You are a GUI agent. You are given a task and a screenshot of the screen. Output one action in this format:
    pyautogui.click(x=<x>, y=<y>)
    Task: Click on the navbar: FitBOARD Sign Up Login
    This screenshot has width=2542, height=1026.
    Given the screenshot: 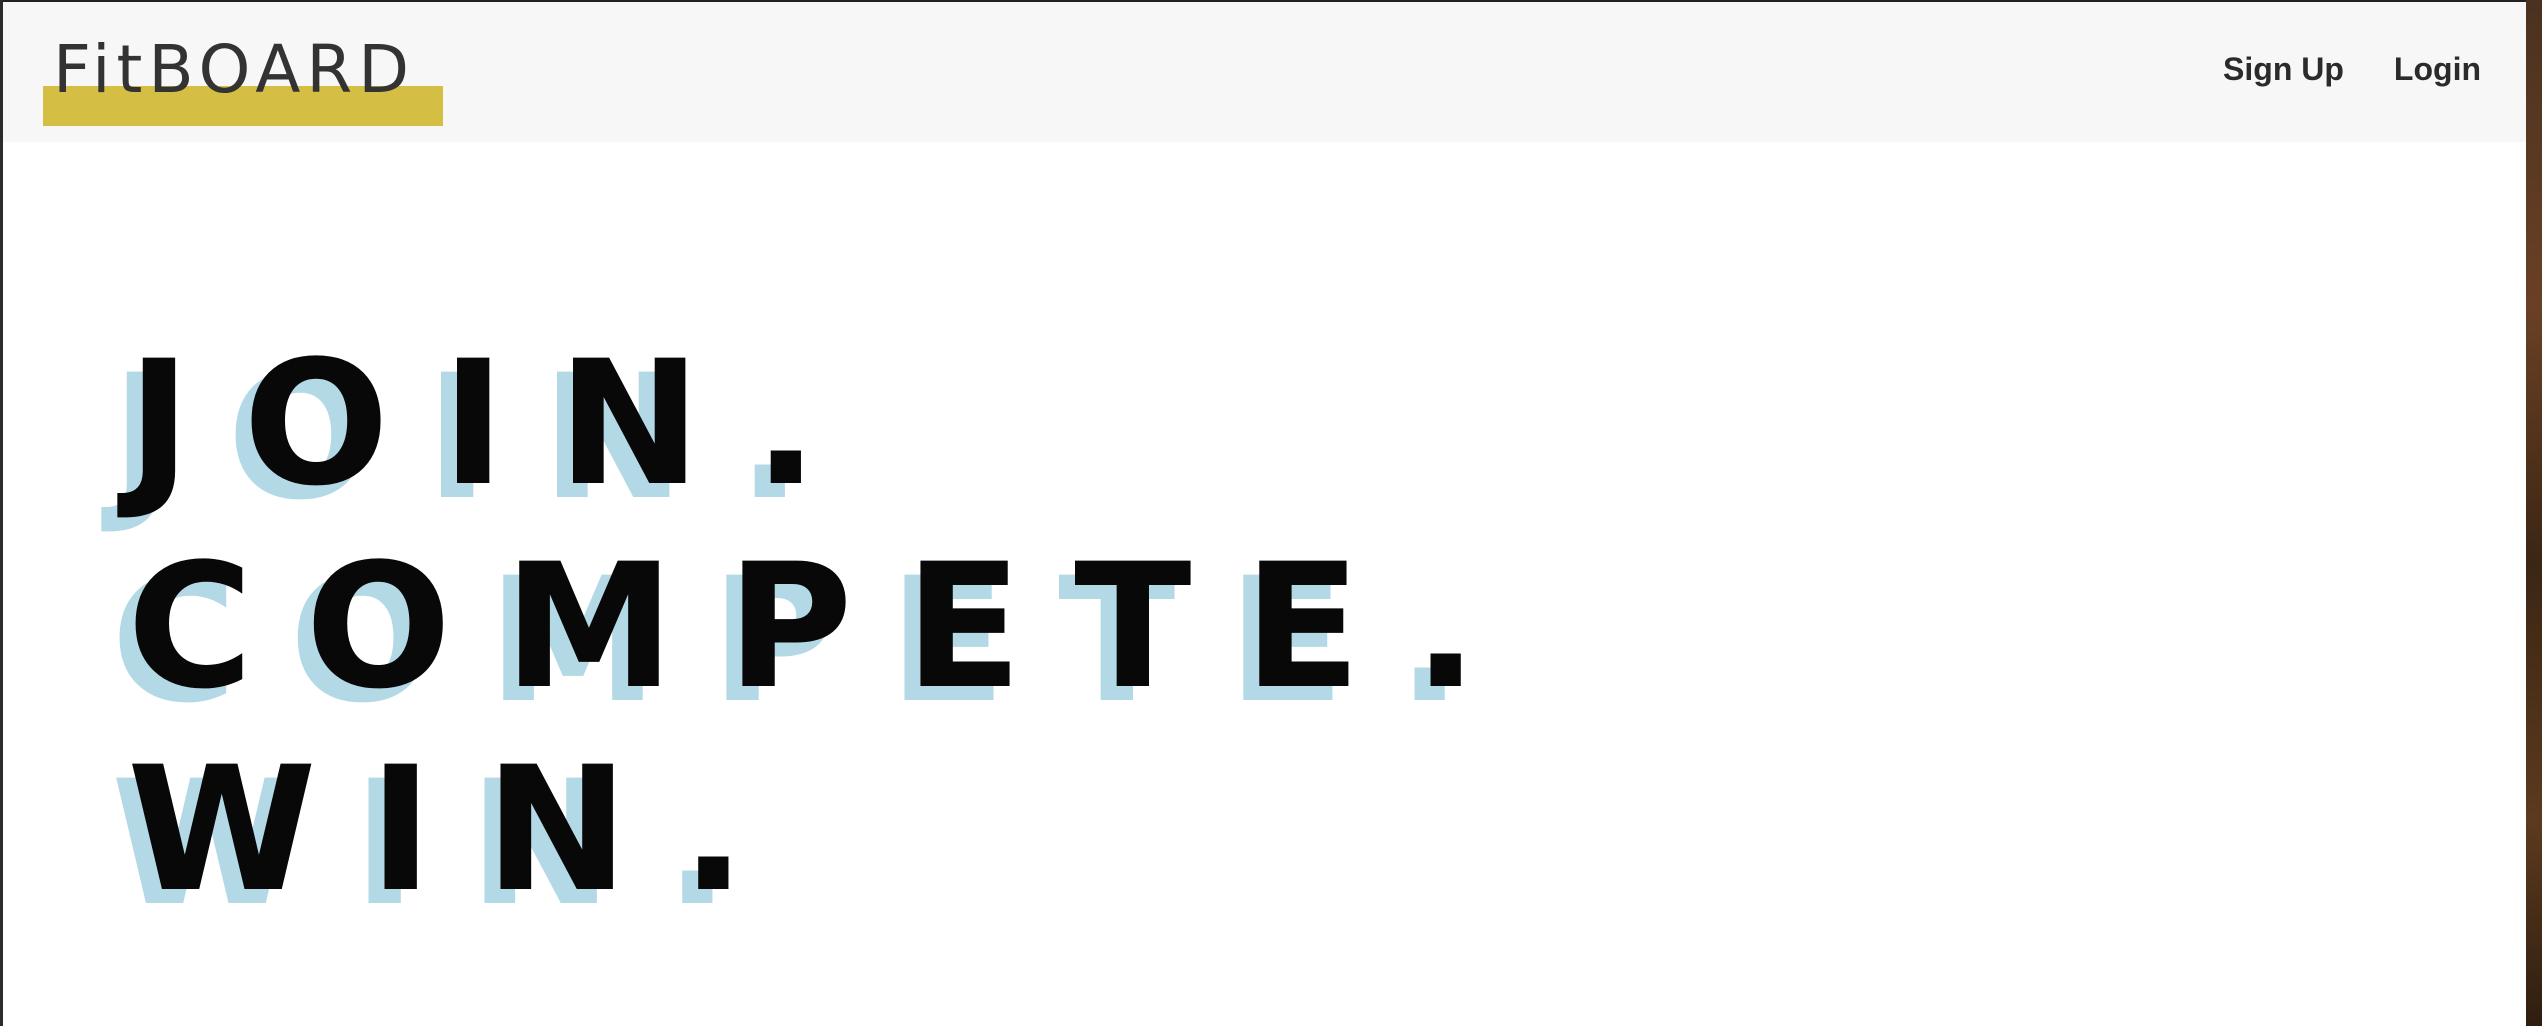 What is the action you would take?
    pyautogui.click(x=1264, y=72)
    